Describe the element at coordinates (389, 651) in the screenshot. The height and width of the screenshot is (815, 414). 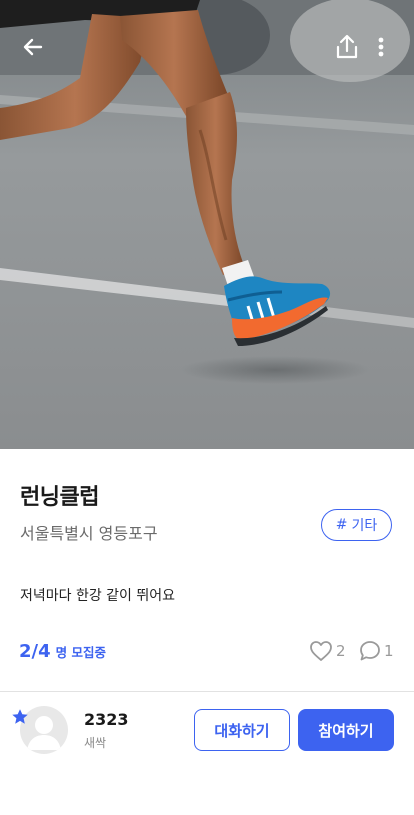
I see `comment-count: 1` at that location.